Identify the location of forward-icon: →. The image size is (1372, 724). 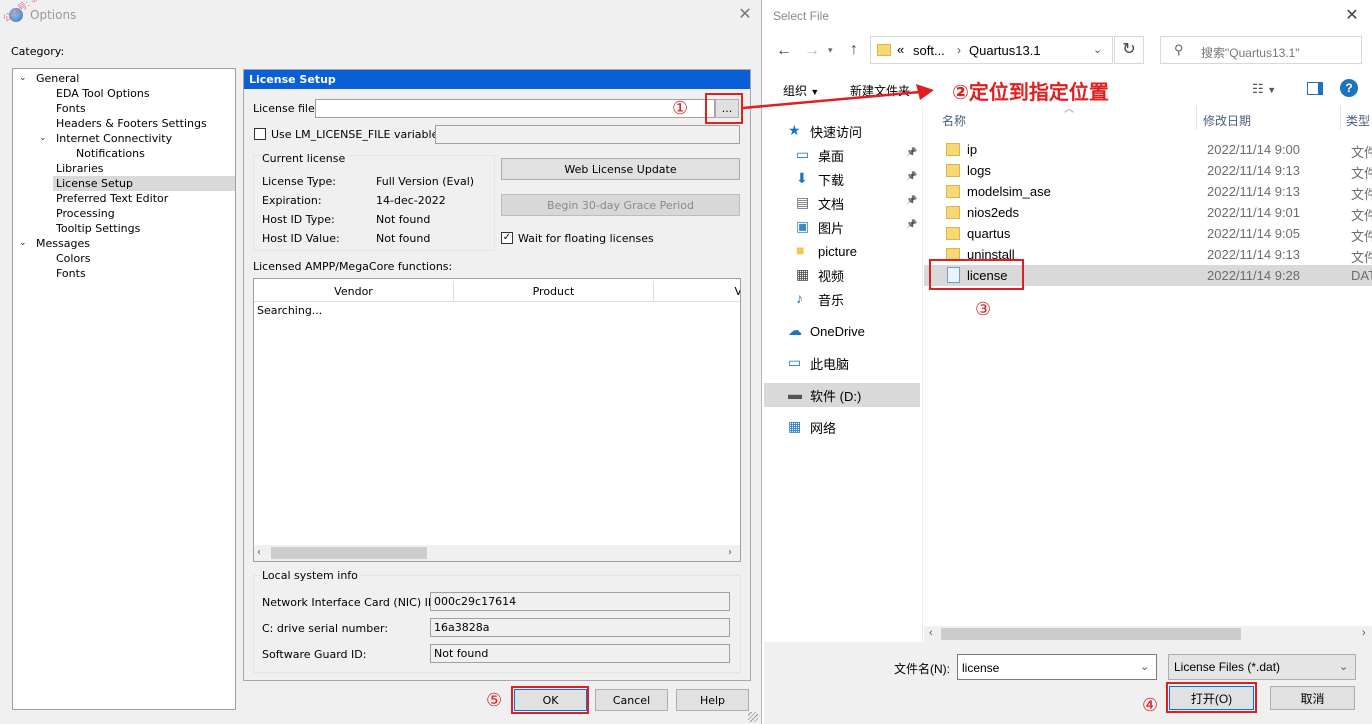
(812, 51).